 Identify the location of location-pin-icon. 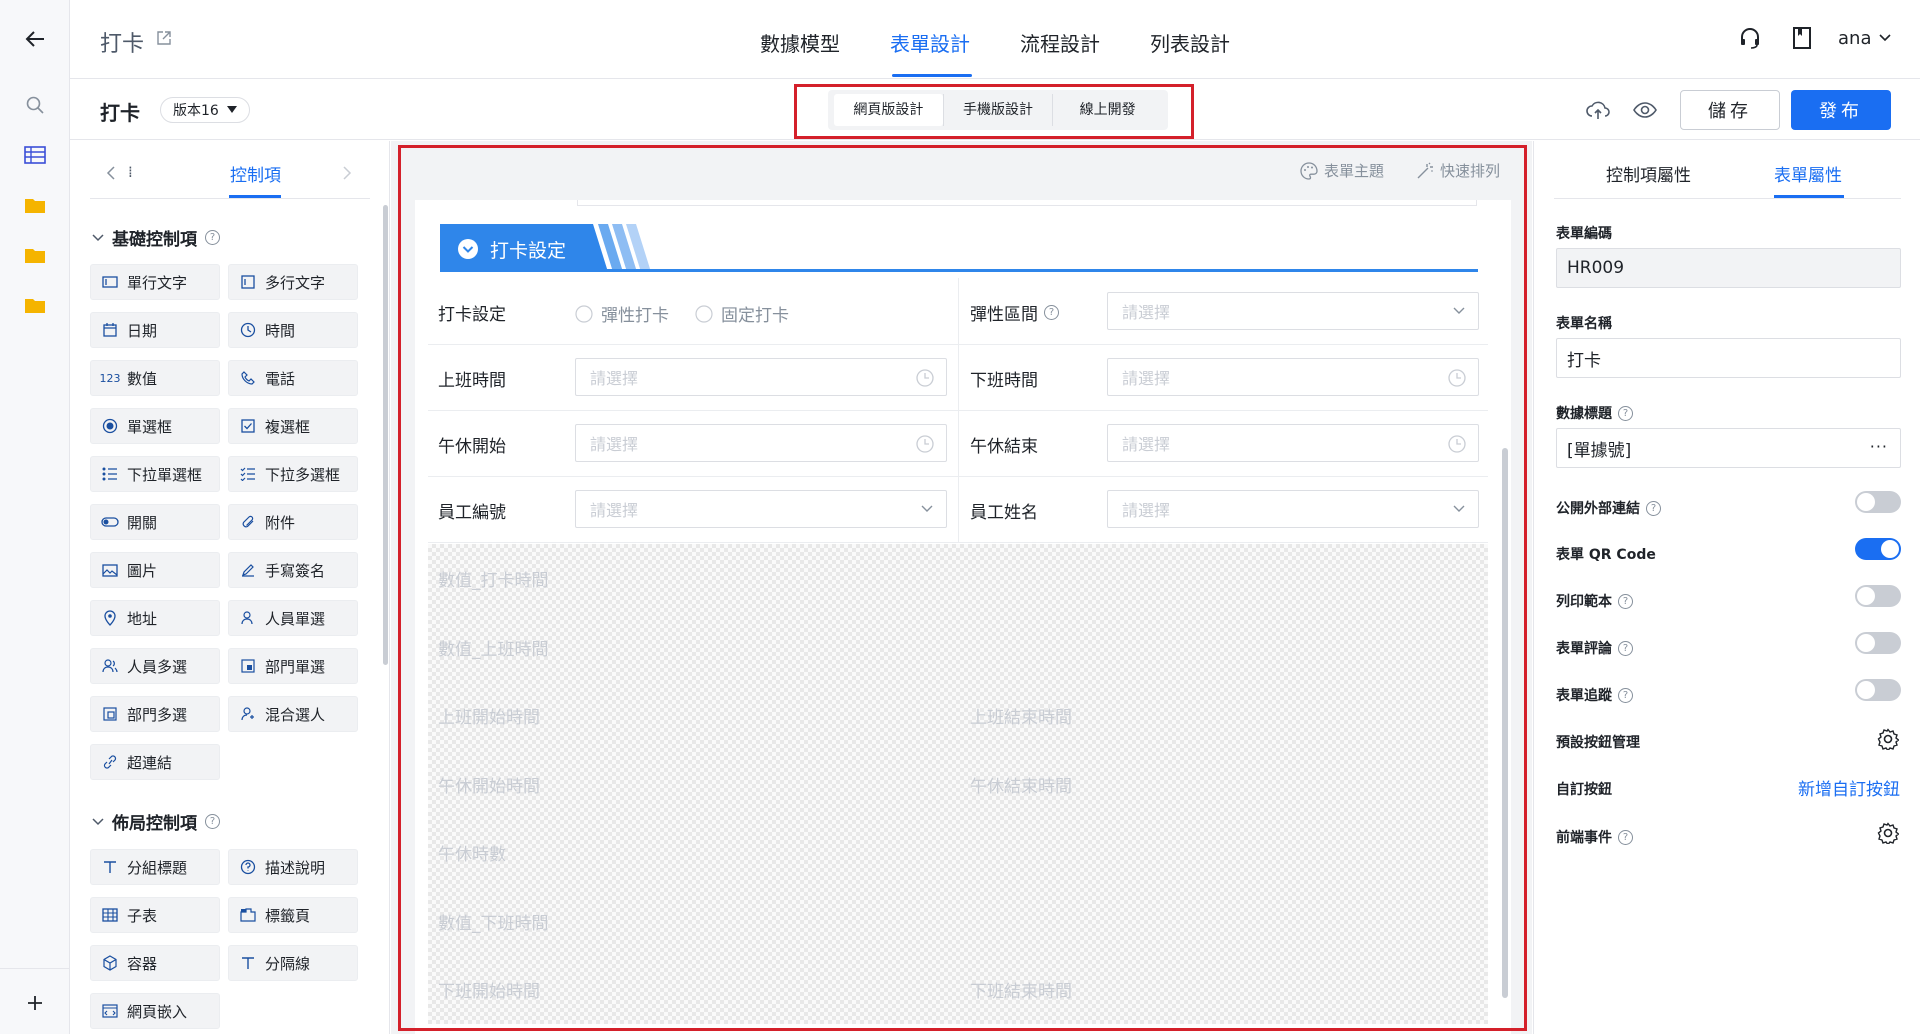
(110, 618).